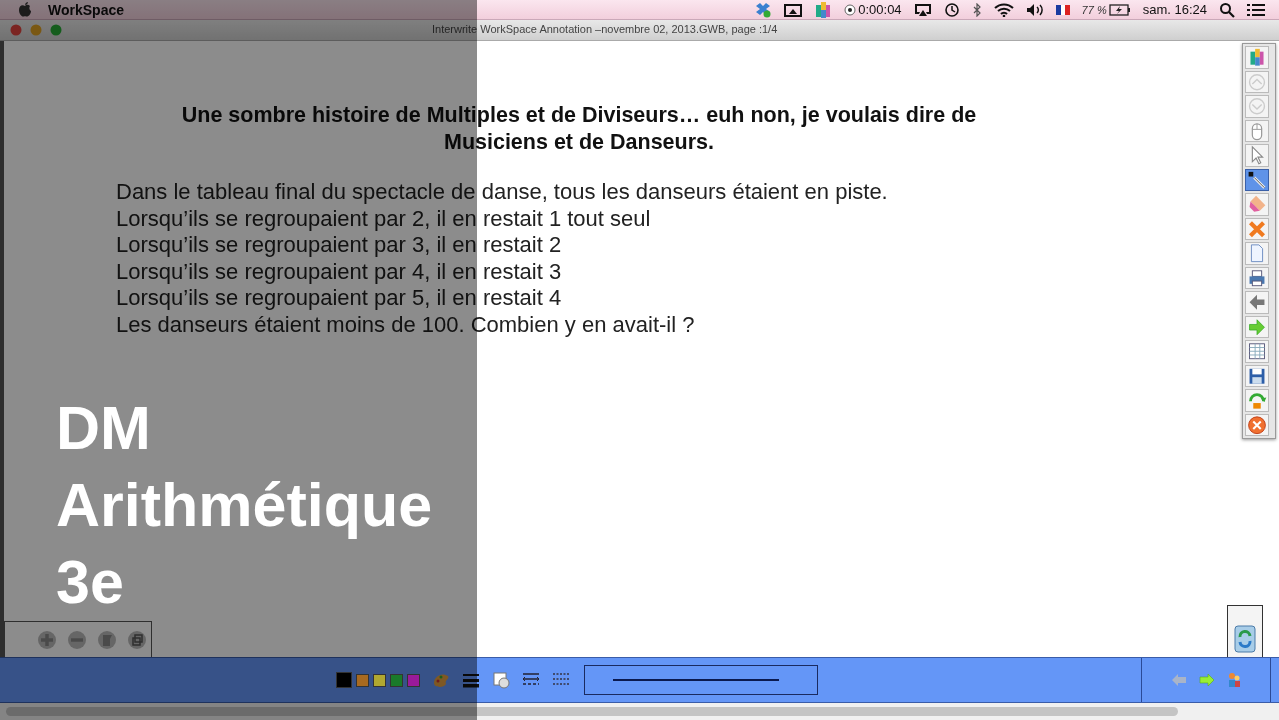 Image resolution: width=1279 pixels, height=720 pixels. I want to click on mouse-icon, so click(1257, 130).